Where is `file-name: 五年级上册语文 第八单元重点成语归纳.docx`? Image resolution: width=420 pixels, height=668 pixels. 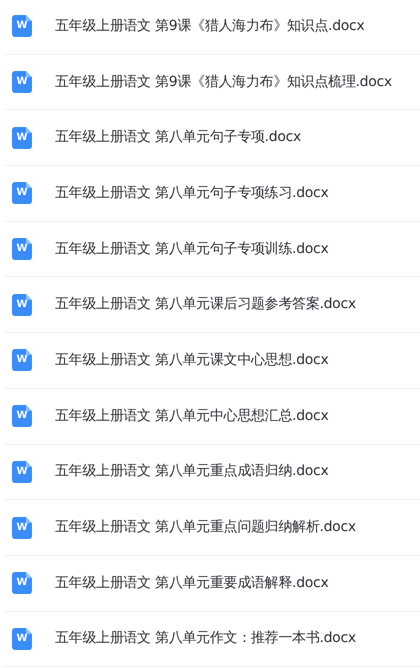
file-name: 五年级上册语文 第八单元重点成语归纳.docx is located at coordinates (191, 471).